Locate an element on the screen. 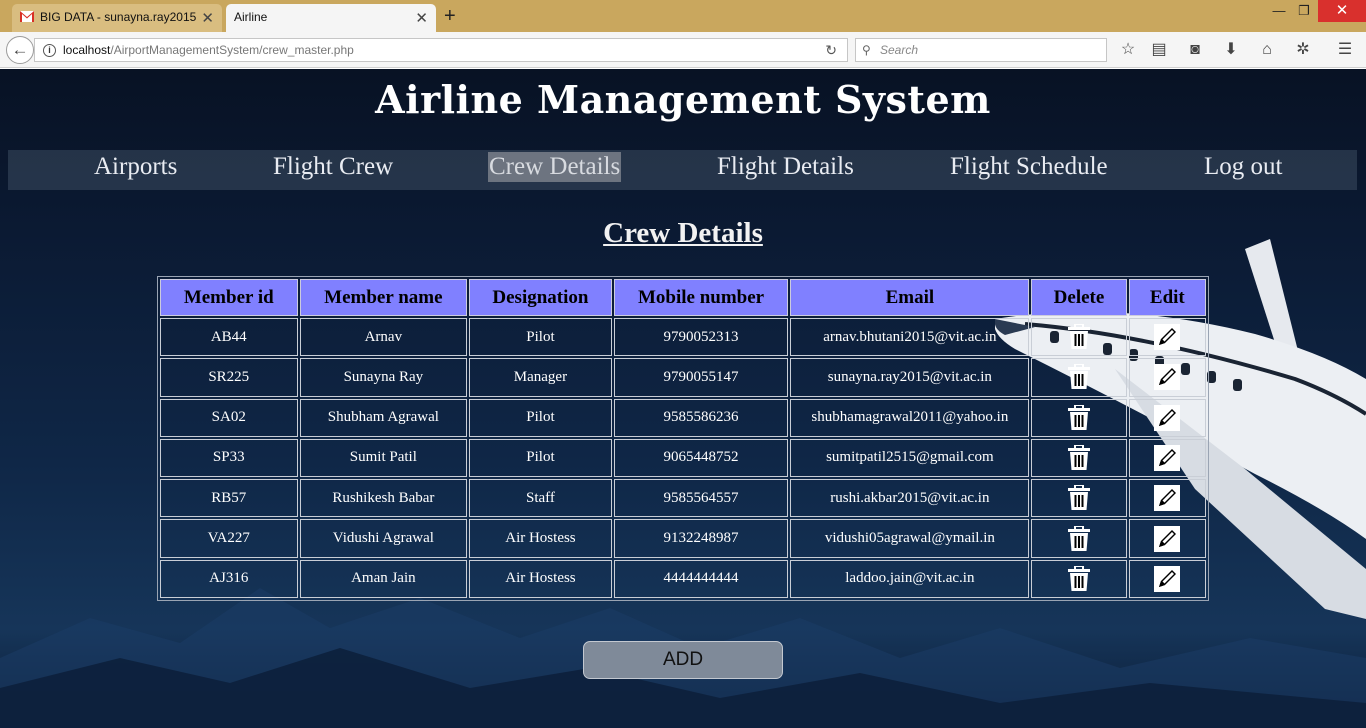 The image size is (1366, 728). menu-item-flight-schedule: Flight Schedule is located at coordinates (1029, 167).